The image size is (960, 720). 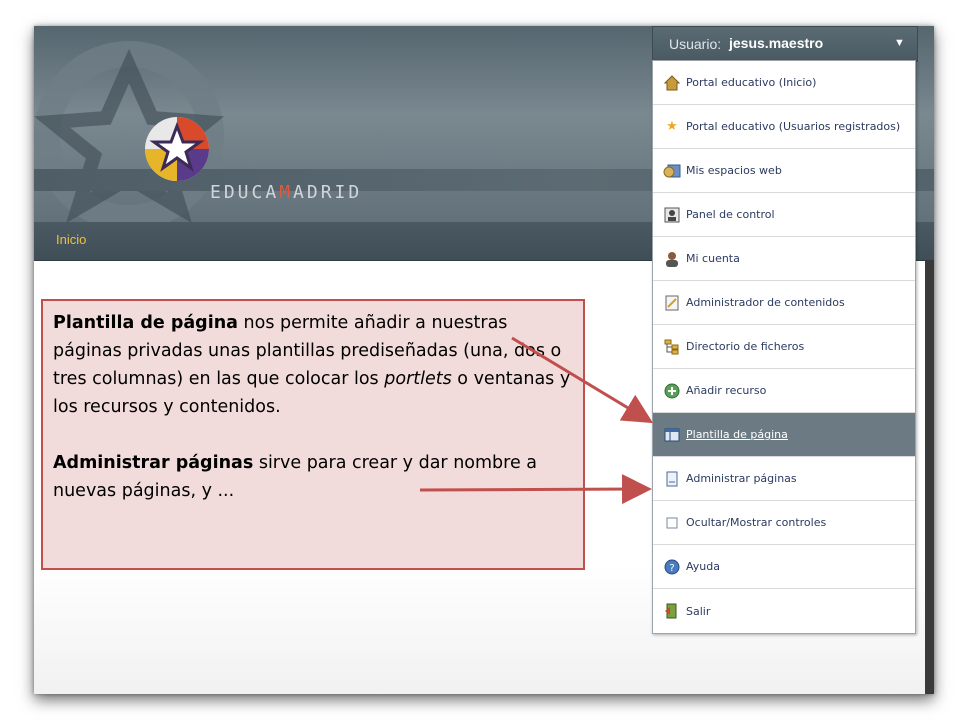 I want to click on menu-item-salir: Salir, so click(x=784, y=611).